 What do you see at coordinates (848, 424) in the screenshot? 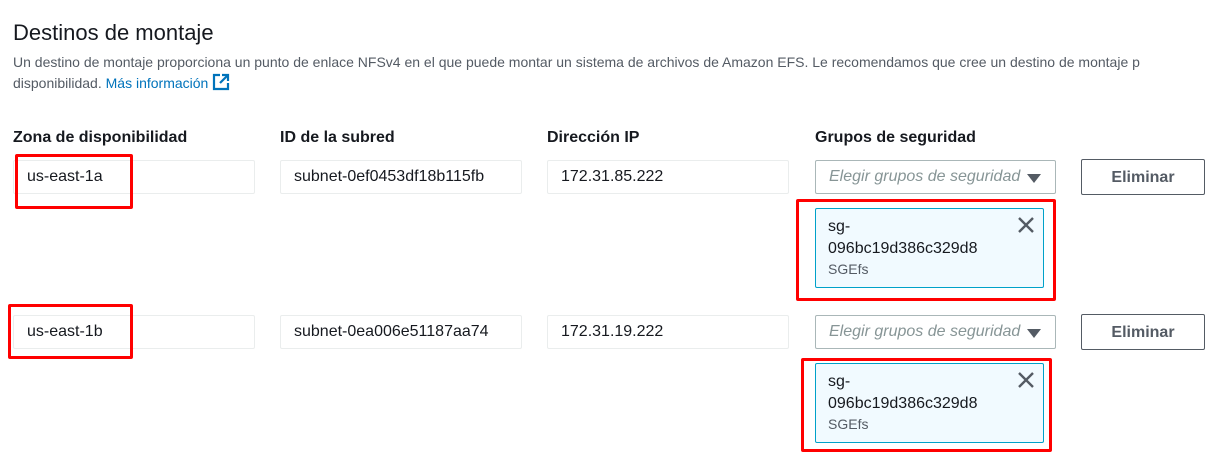
I see `token-name-2: SGEfs` at bounding box center [848, 424].